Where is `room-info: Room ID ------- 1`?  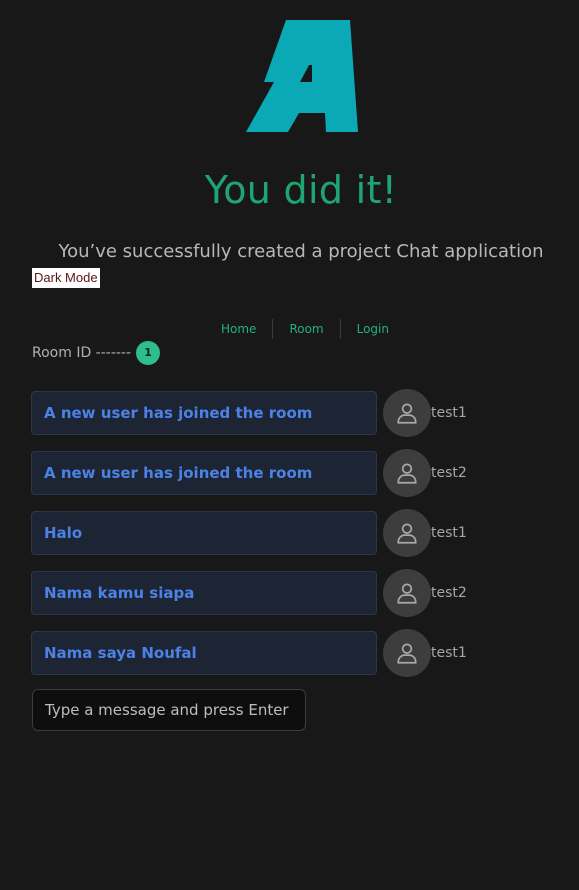
room-info: Room ID ------- 1 is located at coordinates (96, 353).